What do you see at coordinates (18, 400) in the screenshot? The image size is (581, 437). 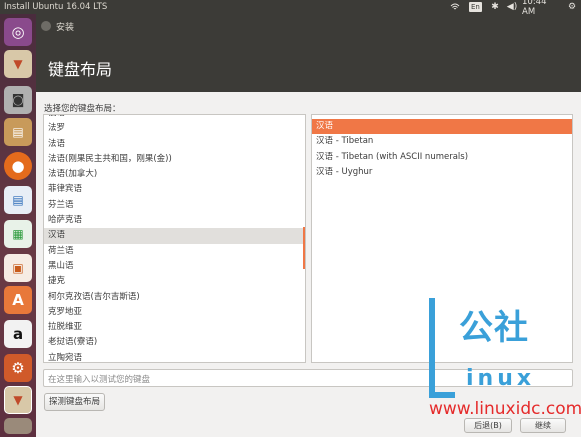 I see `installer-running-icon: ▼` at bounding box center [18, 400].